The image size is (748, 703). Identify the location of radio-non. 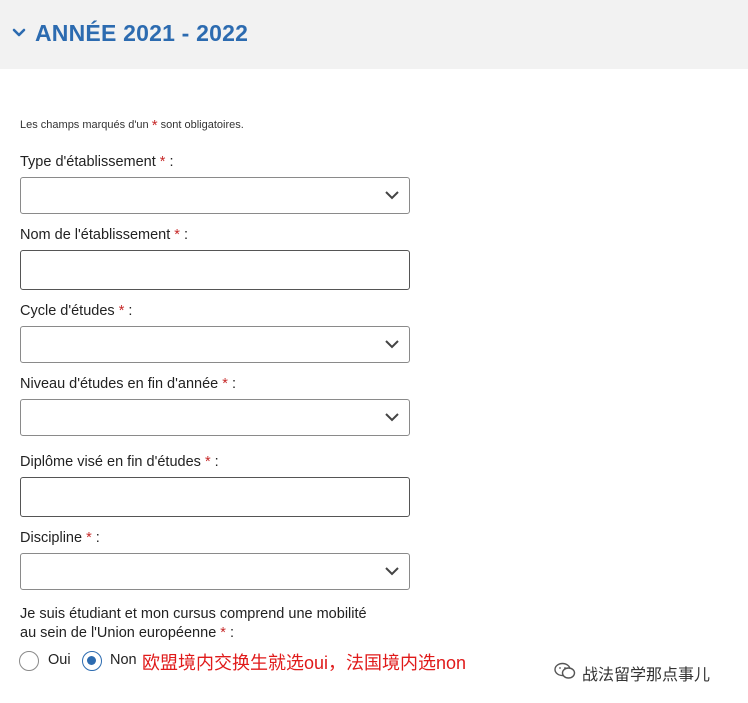
(92, 661).